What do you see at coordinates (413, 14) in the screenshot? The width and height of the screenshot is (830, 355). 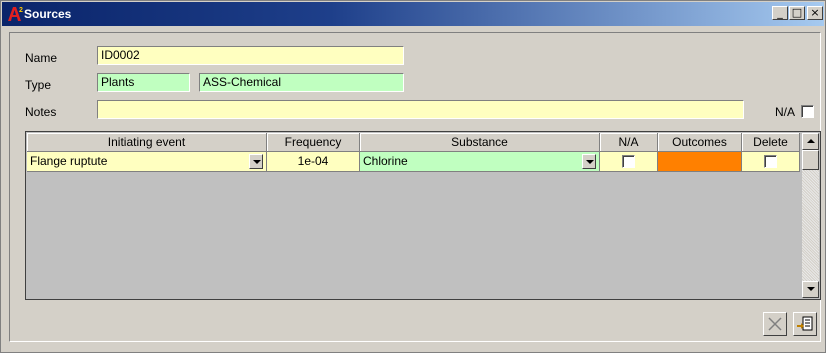 I see `title-bar: 2 Sources _ □ ×` at bounding box center [413, 14].